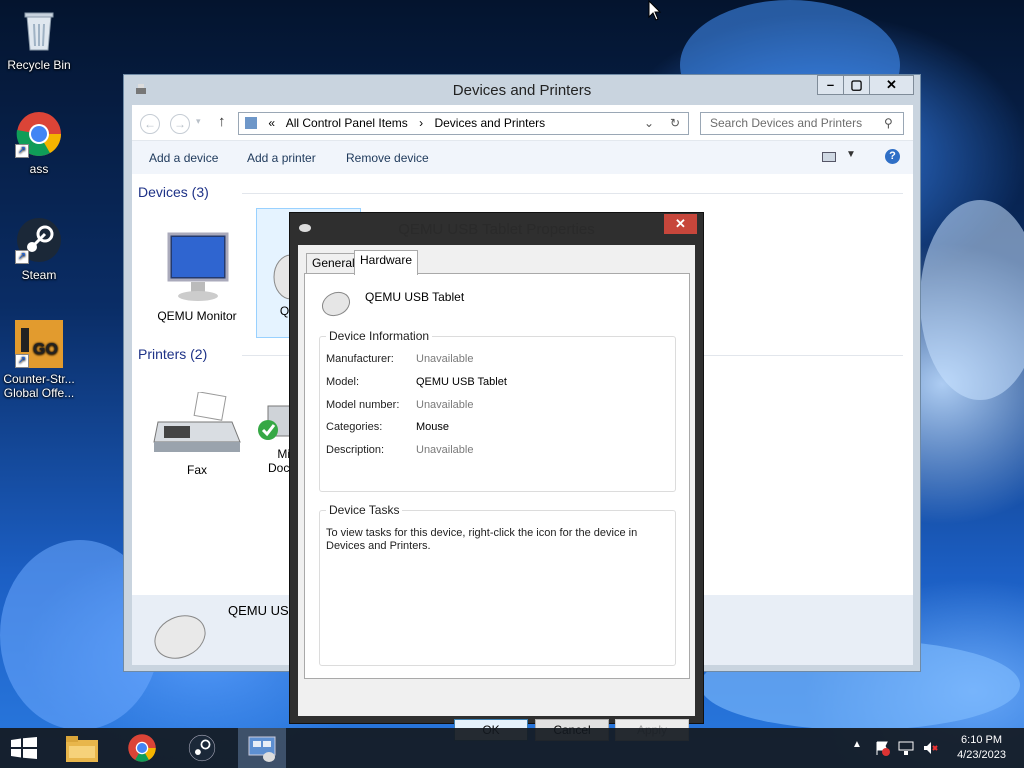  Describe the element at coordinates (39, 169) in the screenshot. I see `desktop-icon-label: ass` at that location.